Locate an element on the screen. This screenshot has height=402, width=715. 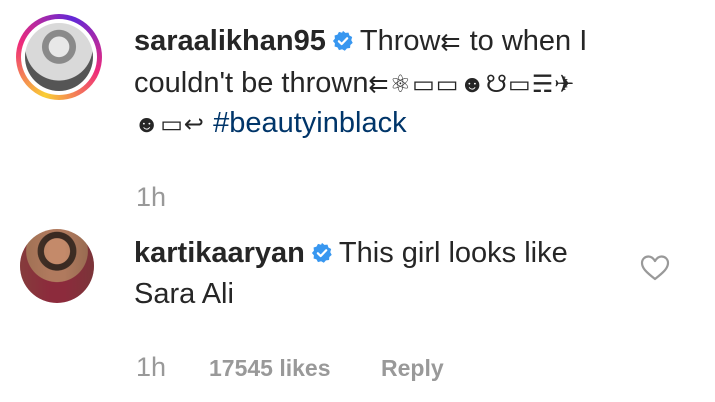
comment-2-timestamp: 1h is located at coordinates (151, 367).